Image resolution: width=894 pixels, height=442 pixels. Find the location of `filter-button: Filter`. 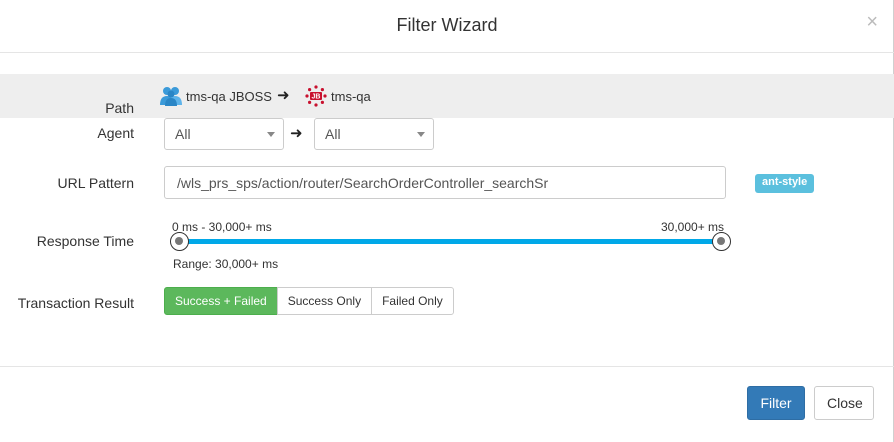

filter-button: Filter is located at coordinates (776, 403).